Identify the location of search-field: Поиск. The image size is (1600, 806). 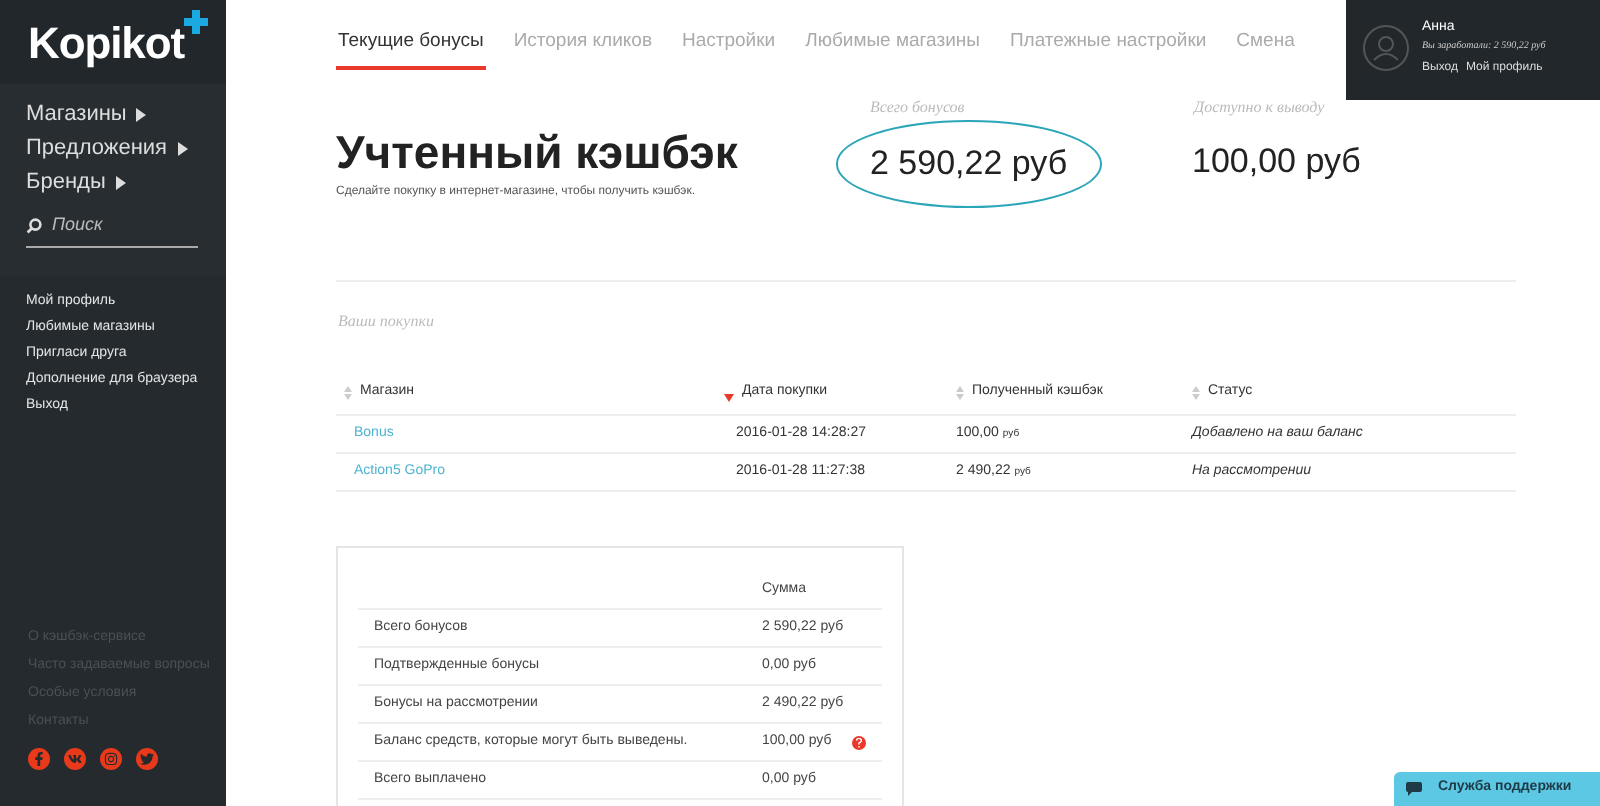
(122, 225).